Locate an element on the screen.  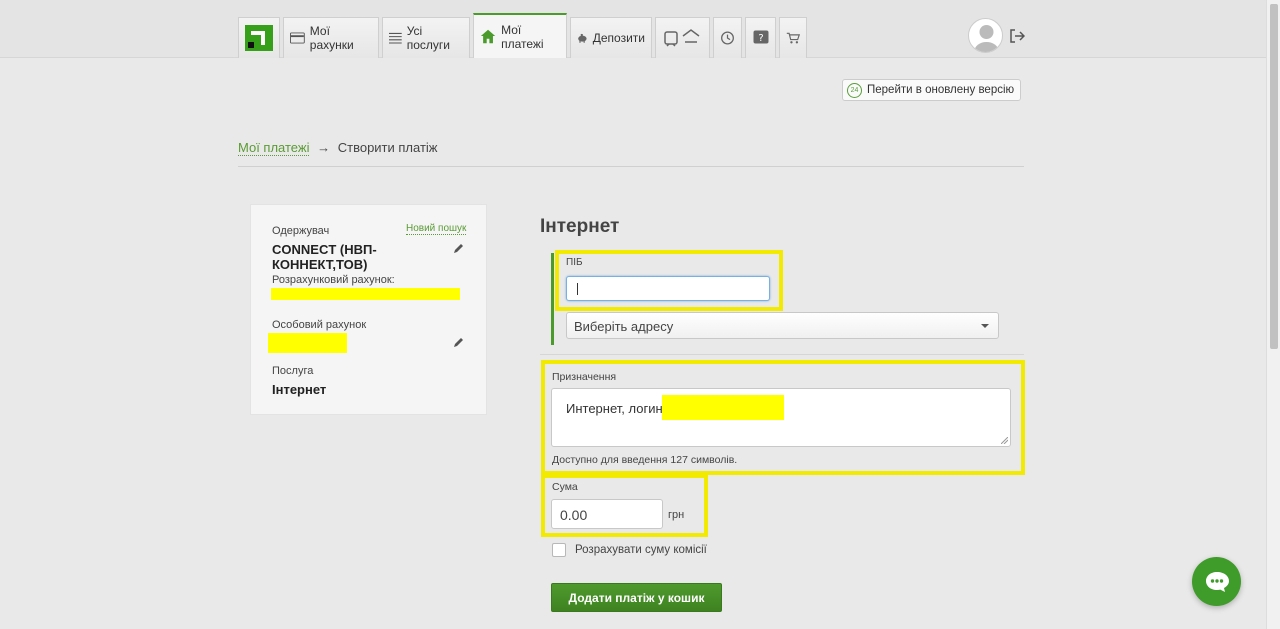
purpose-textarea: Интернет, логин is located at coordinates (781, 417).